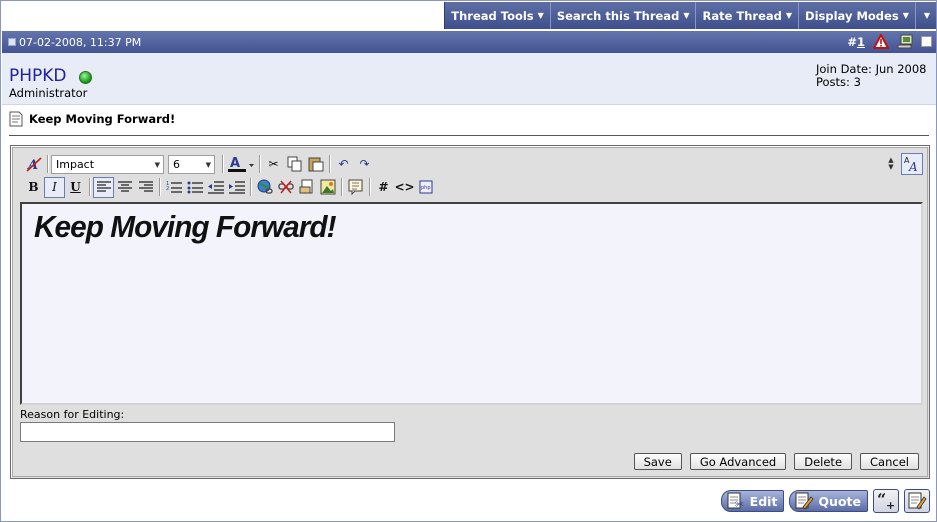 The width and height of the screenshot is (937, 522). What do you see at coordinates (207, 432) in the screenshot?
I see `reason-input` at bounding box center [207, 432].